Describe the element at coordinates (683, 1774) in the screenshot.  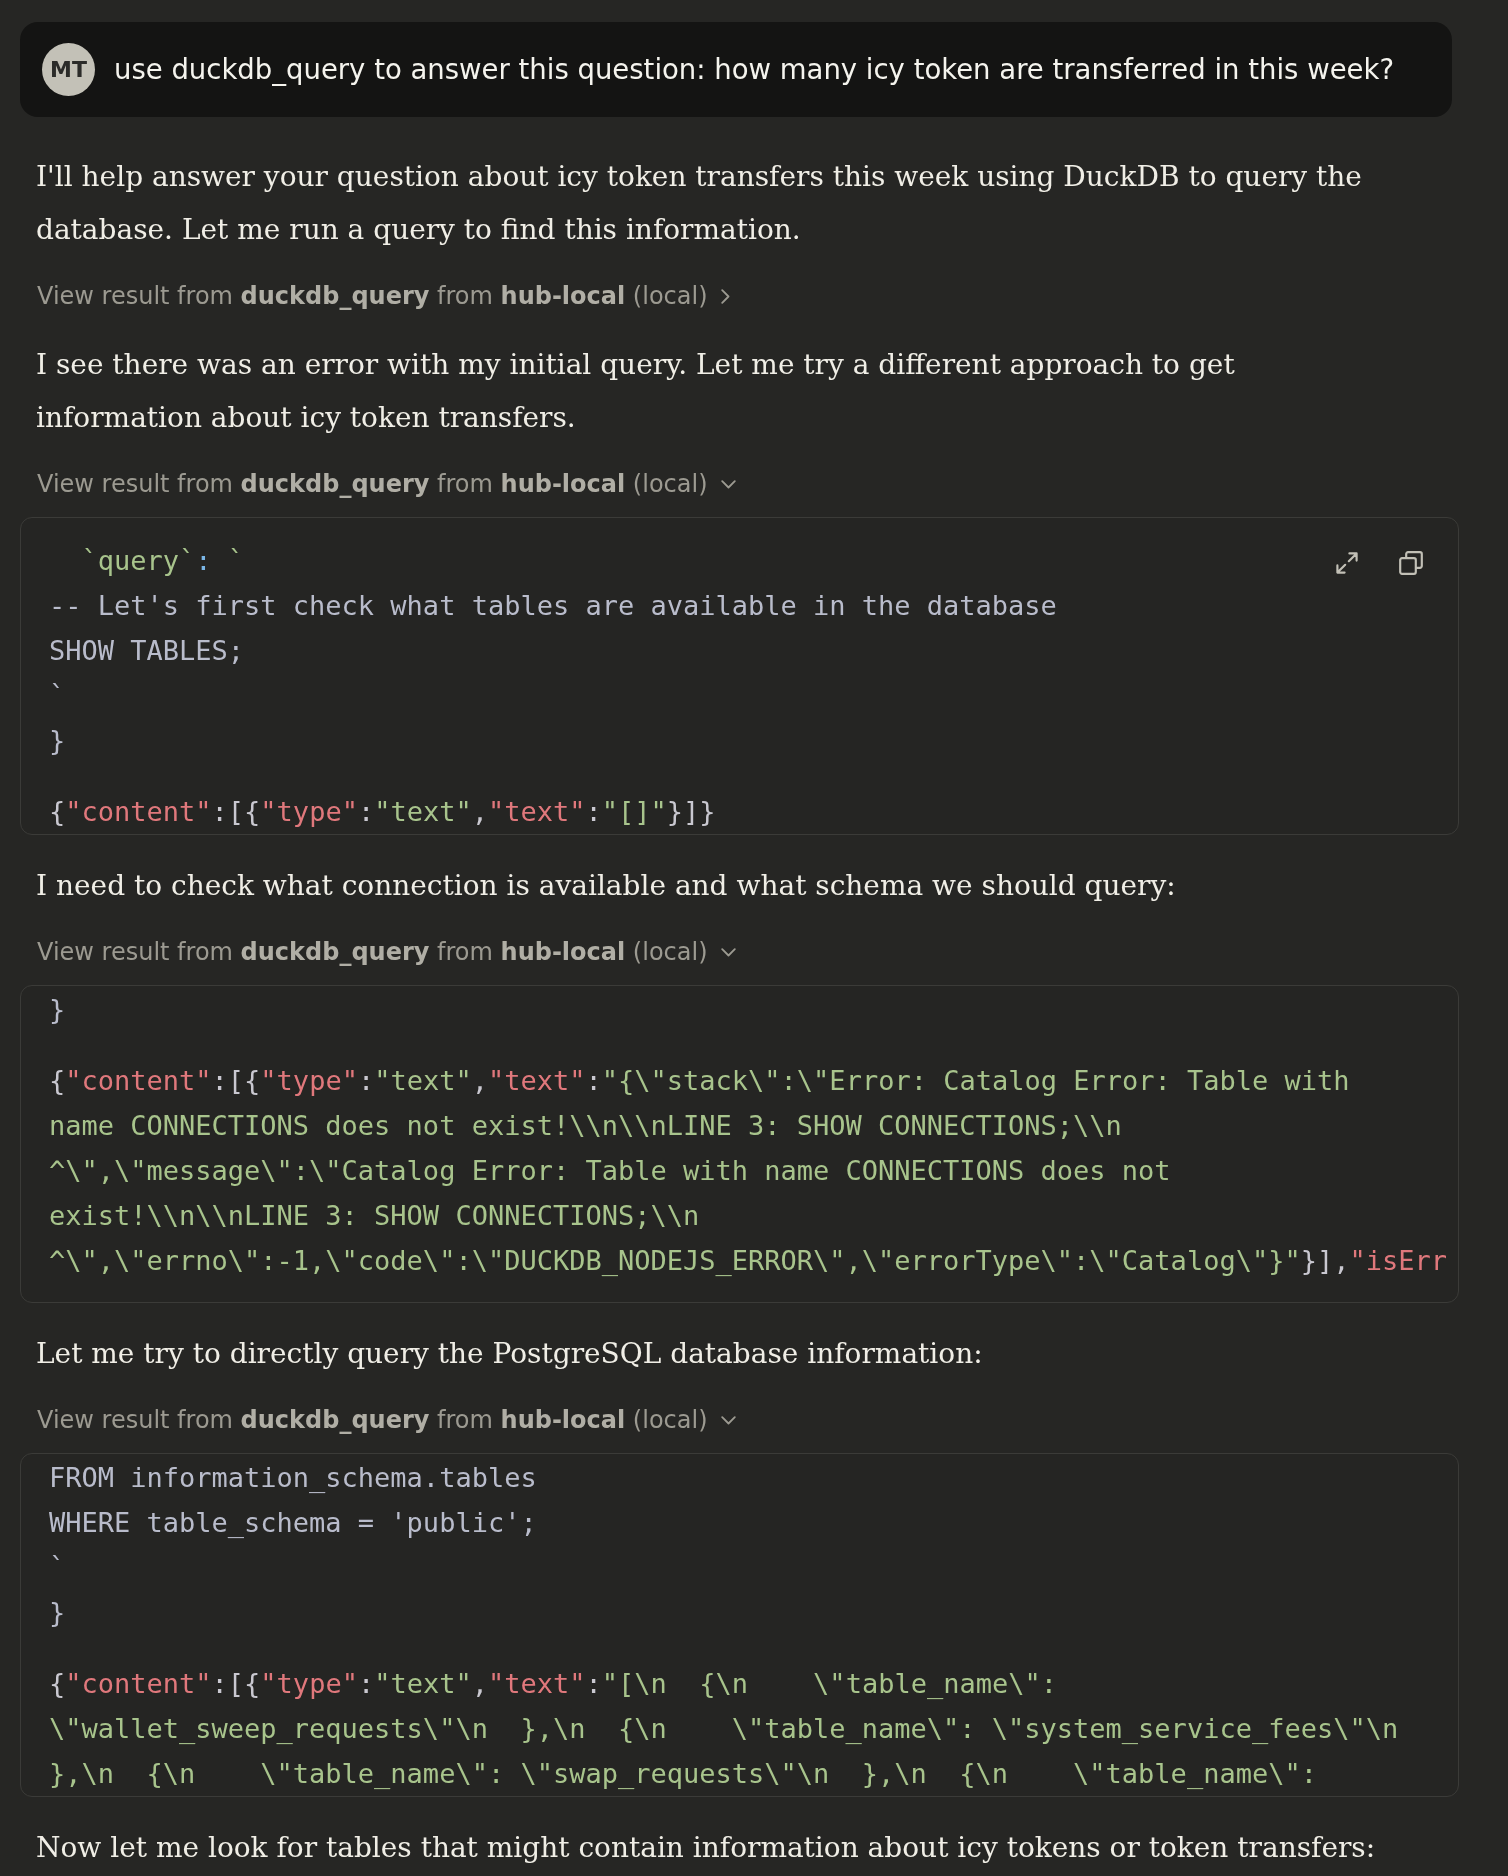
I see `code-line: },\n {\n \"table_name\": \"swap_requests\"\n },\n {\n \"table_name\":` at that location.